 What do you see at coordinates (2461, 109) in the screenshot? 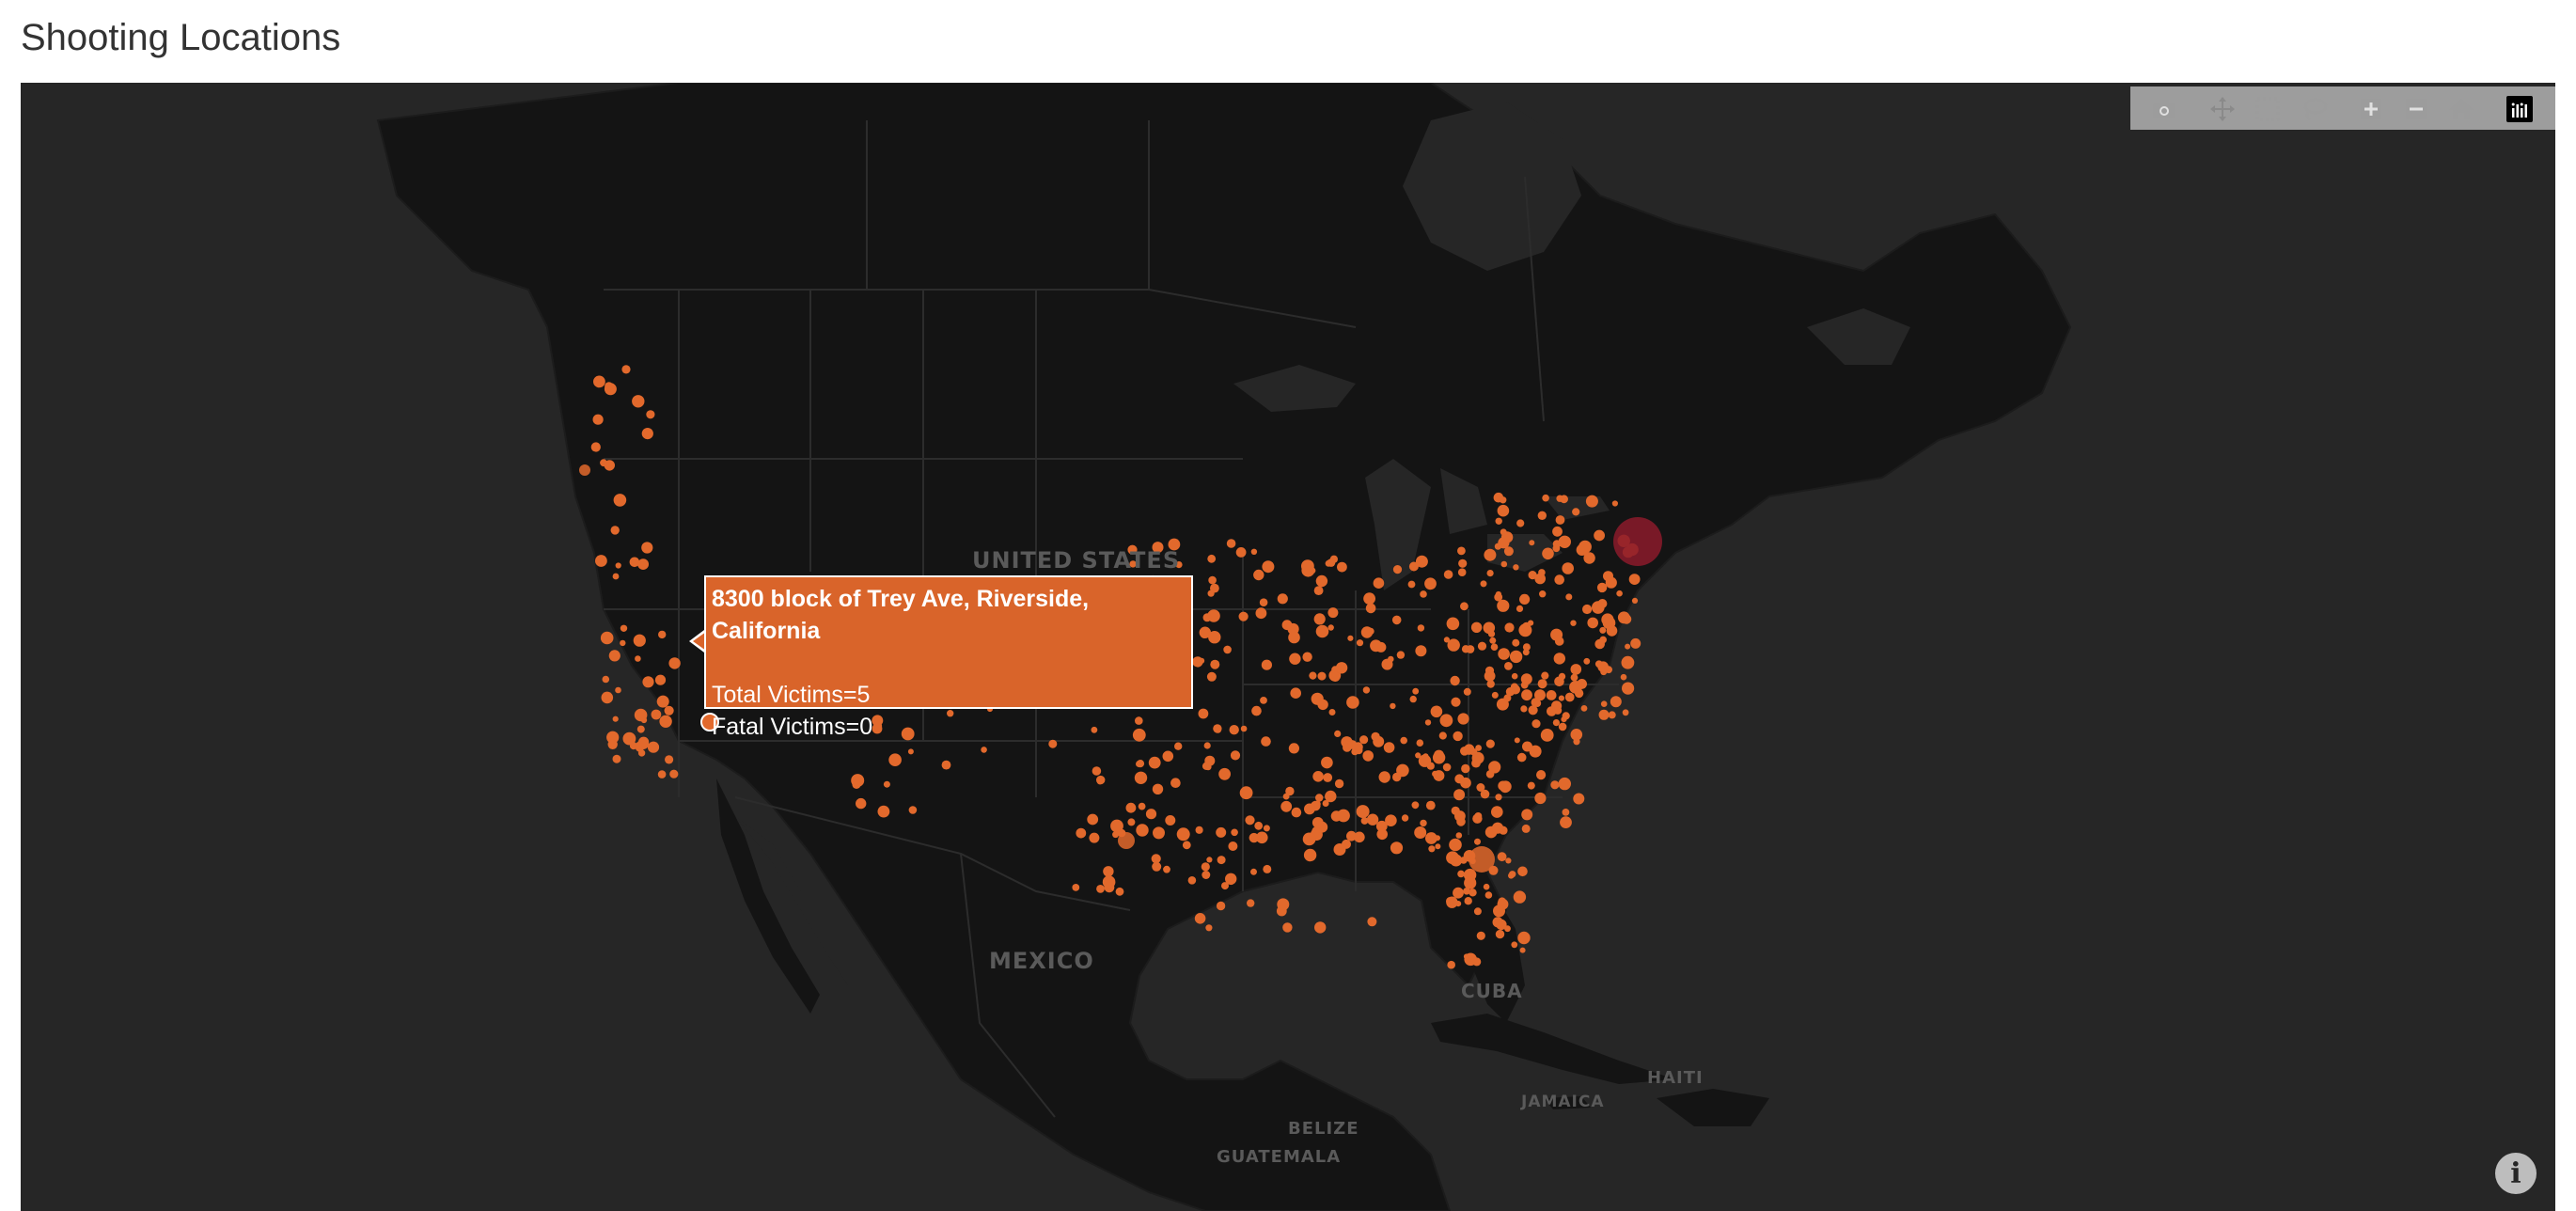
I see `reset-view-icon` at bounding box center [2461, 109].